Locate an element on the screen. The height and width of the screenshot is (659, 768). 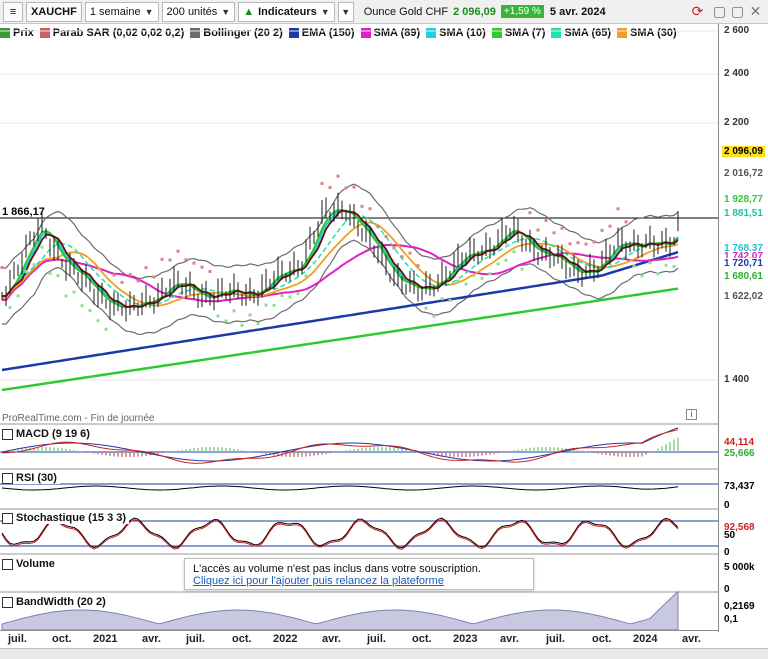
maximize-icon: ▢ is located at coordinates (737, 11).